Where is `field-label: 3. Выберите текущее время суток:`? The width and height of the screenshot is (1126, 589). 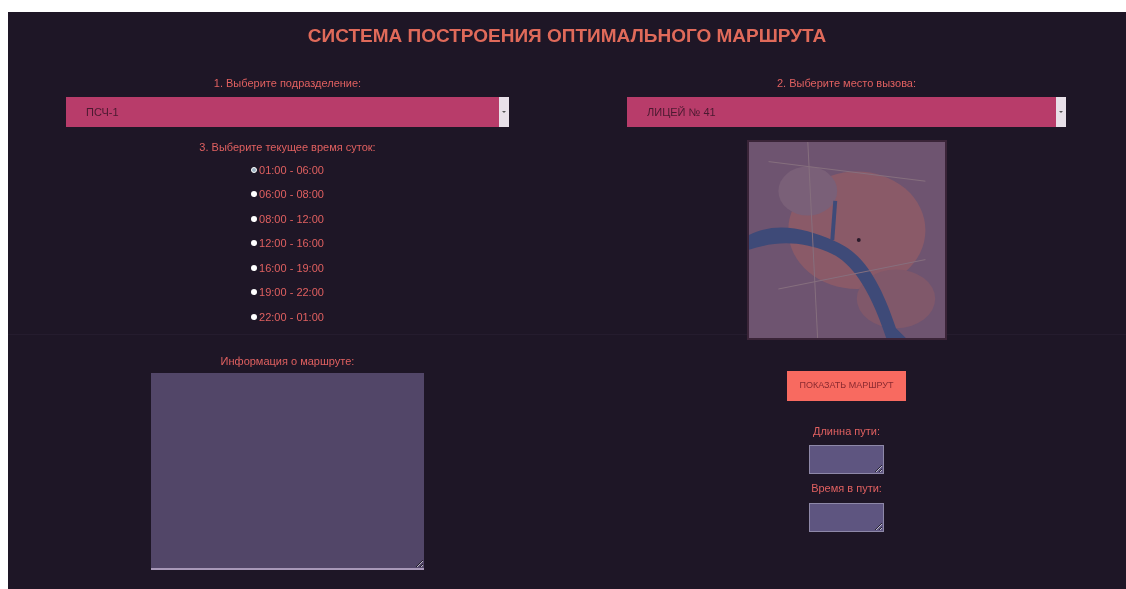 field-label: 3. Выберите текущее время суток: is located at coordinates (287, 147).